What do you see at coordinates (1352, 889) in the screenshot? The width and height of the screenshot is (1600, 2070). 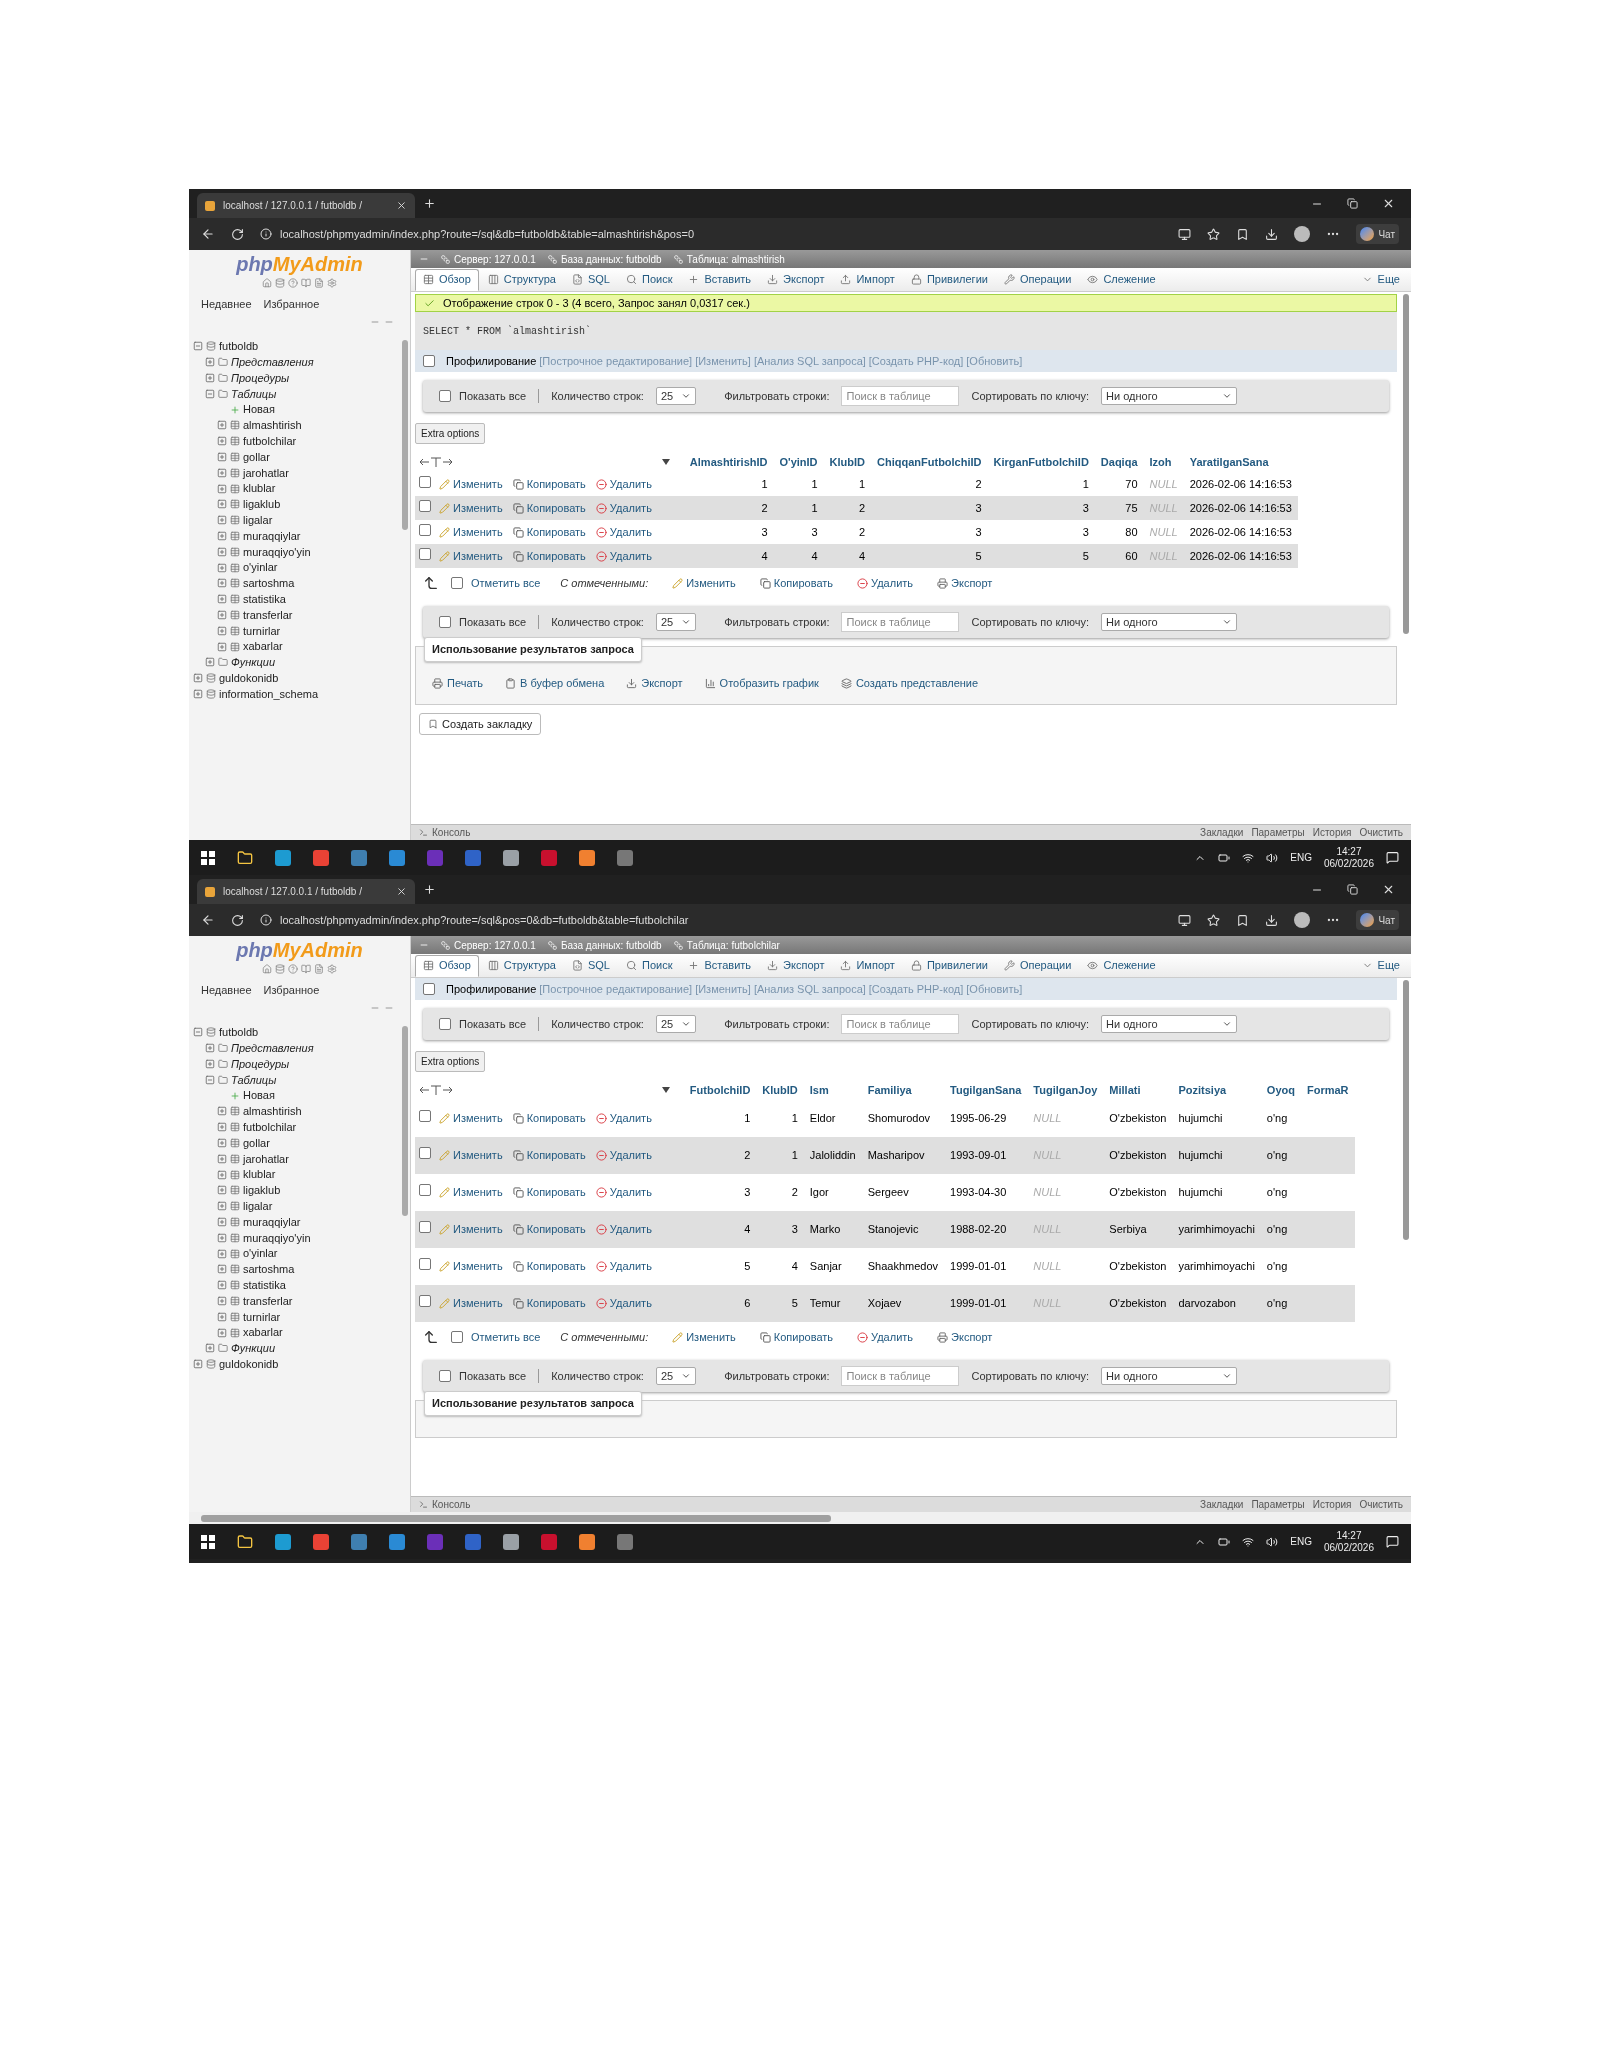 I see `restore-icon` at bounding box center [1352, 889].